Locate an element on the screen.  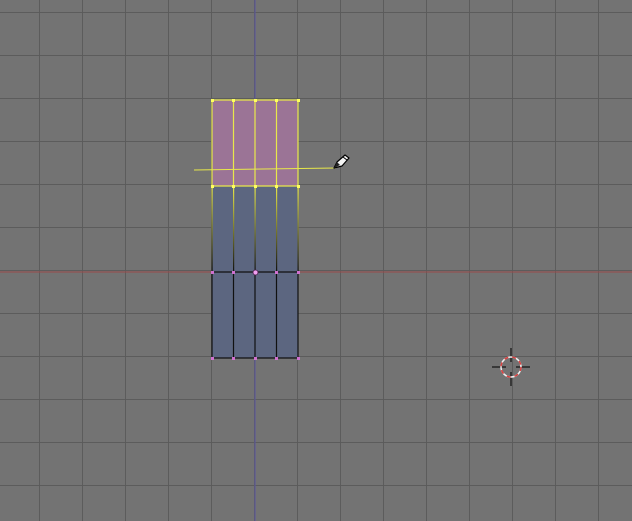
pen-cursor-icon is located at coordinates (341, 161).